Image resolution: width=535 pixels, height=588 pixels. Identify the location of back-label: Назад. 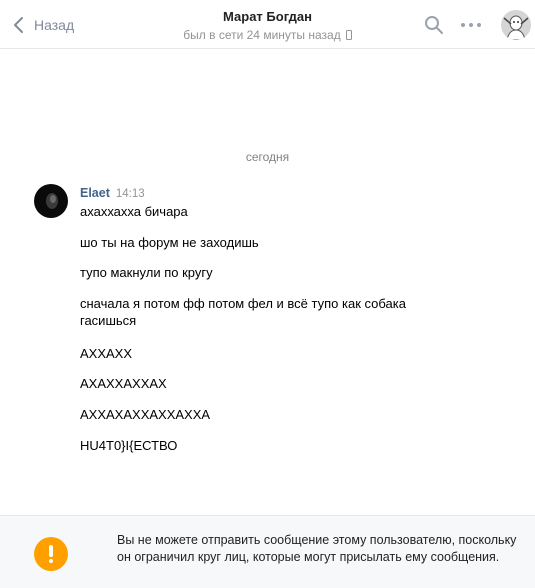
(54, 25).